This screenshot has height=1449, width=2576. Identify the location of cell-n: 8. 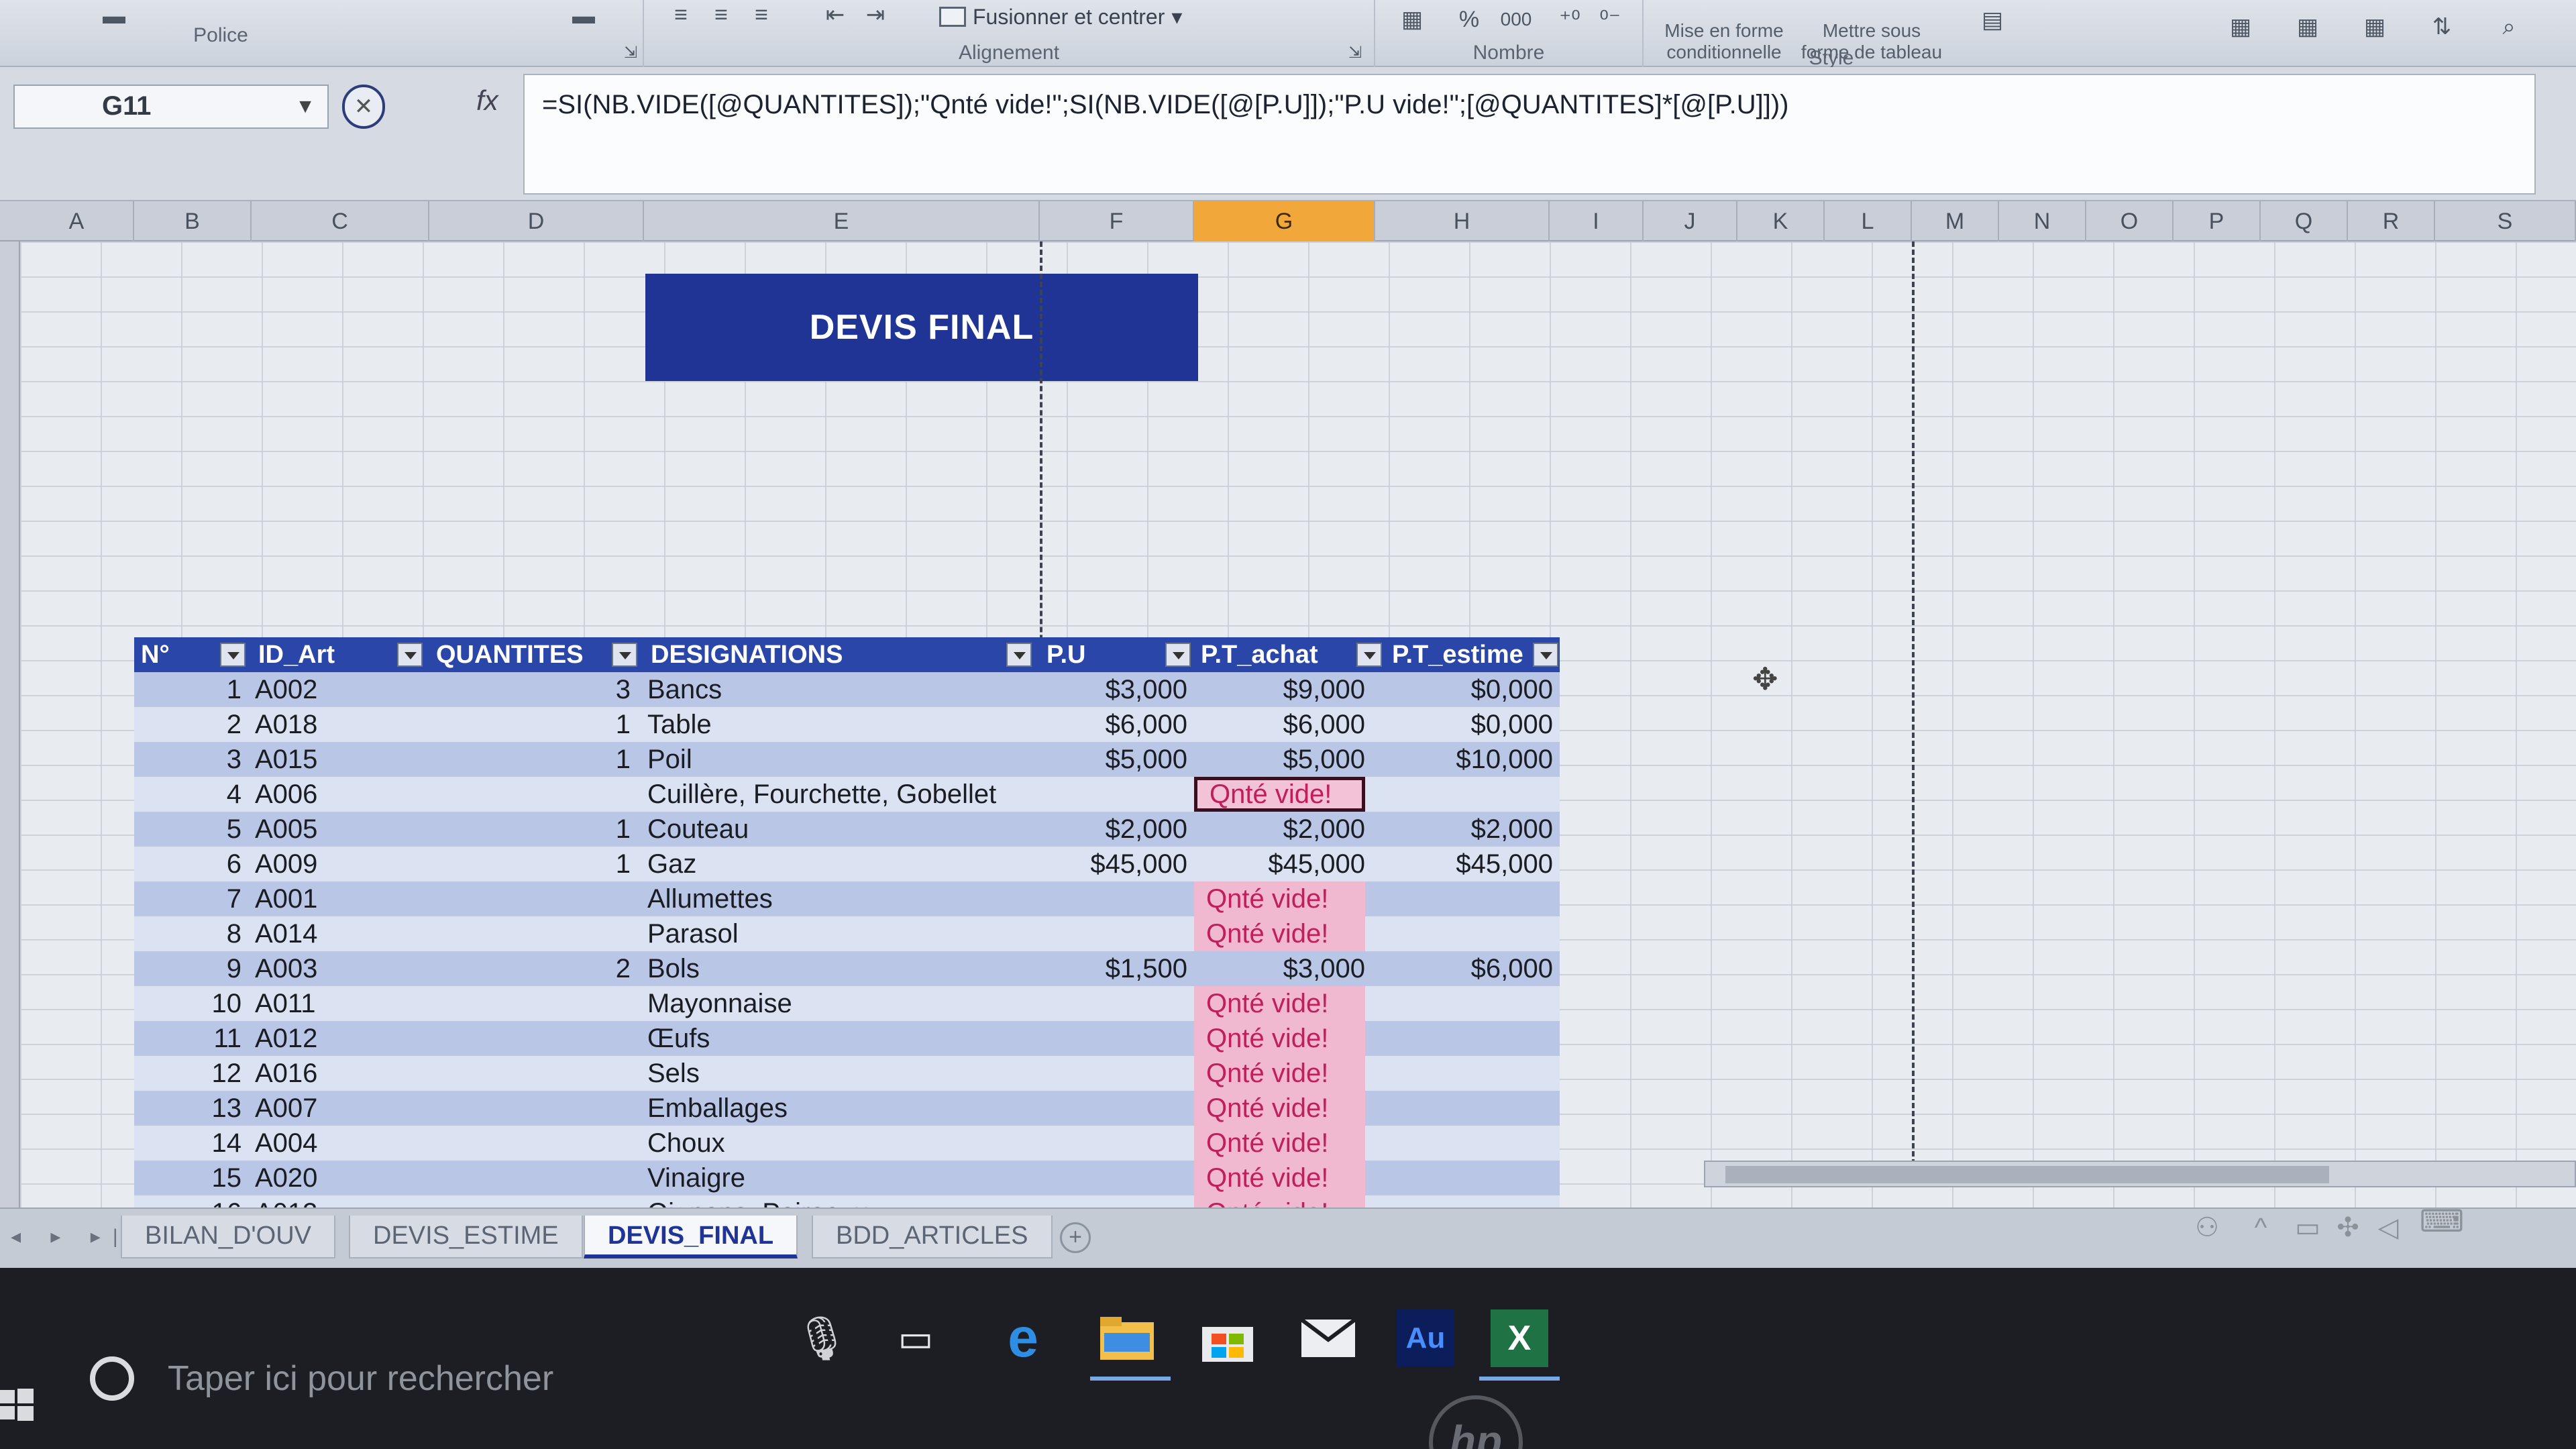
(187, 933).